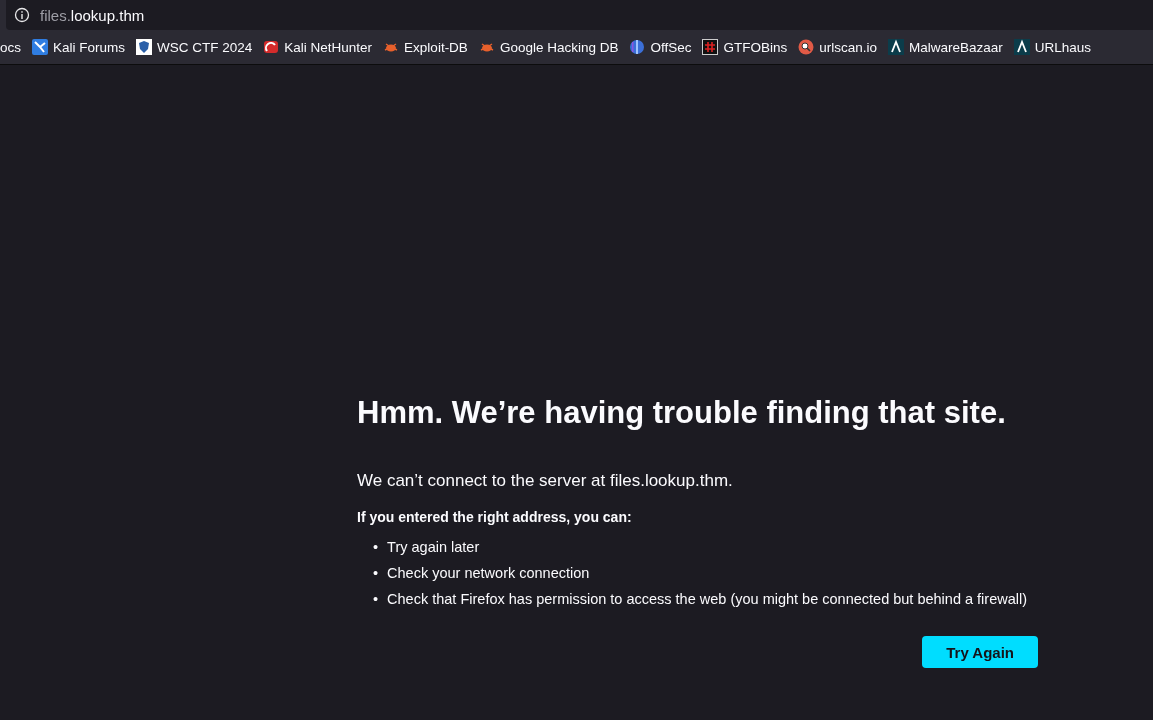 Image resolution: width=1153 pixels, height=720 pixels. What do you see at coordinates (1052, 47) in the screenshot?
I see `bookmark: URLhaus` at bounding box center [1052, 47].